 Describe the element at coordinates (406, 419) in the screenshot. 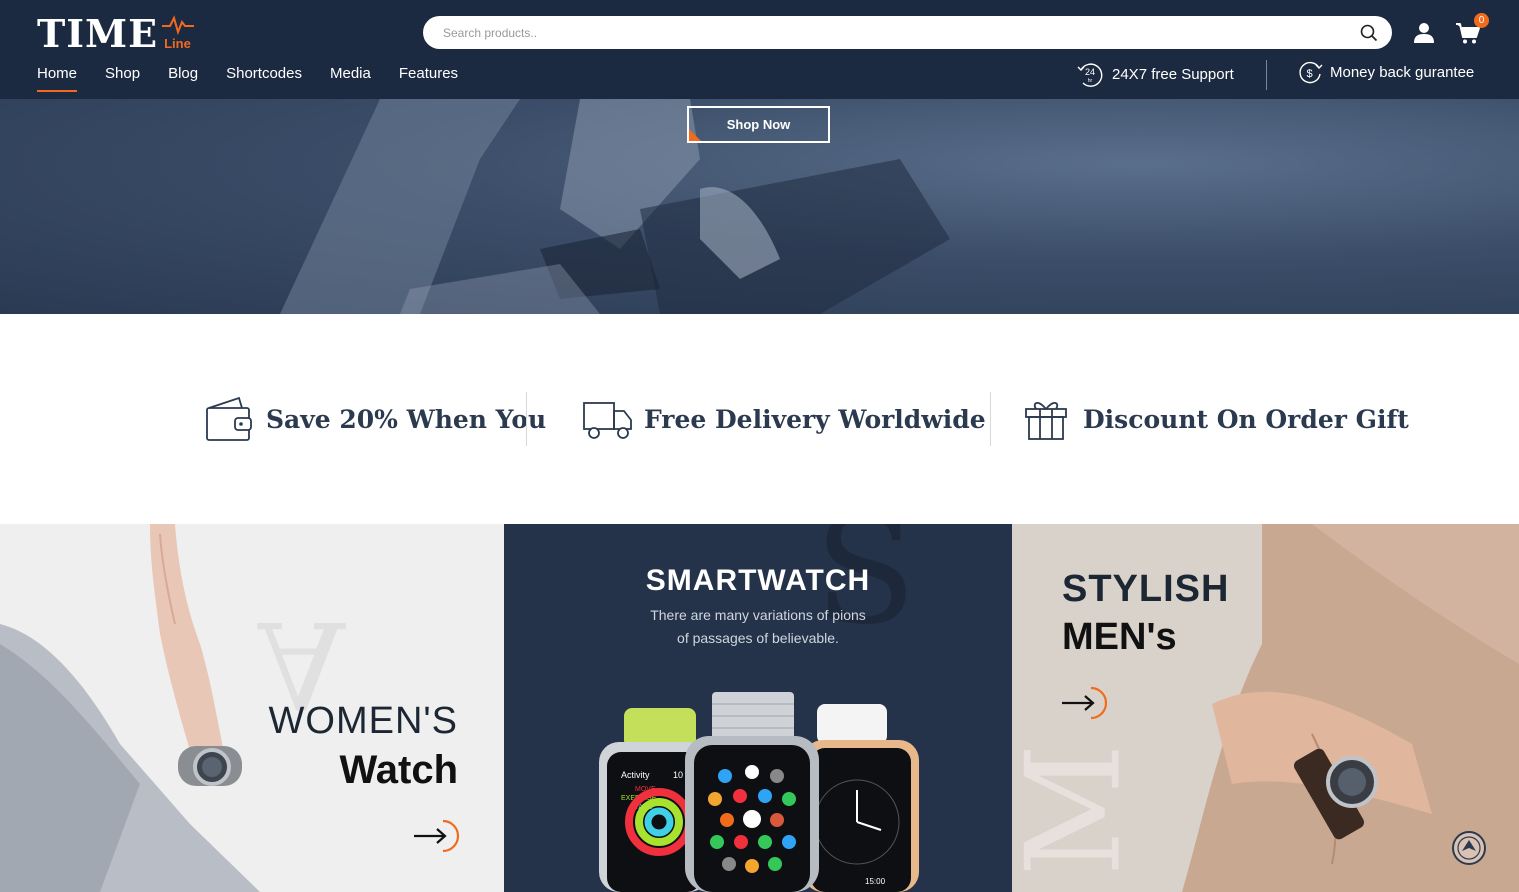

I see `feature-save-text: Save 20% When You` at that location.